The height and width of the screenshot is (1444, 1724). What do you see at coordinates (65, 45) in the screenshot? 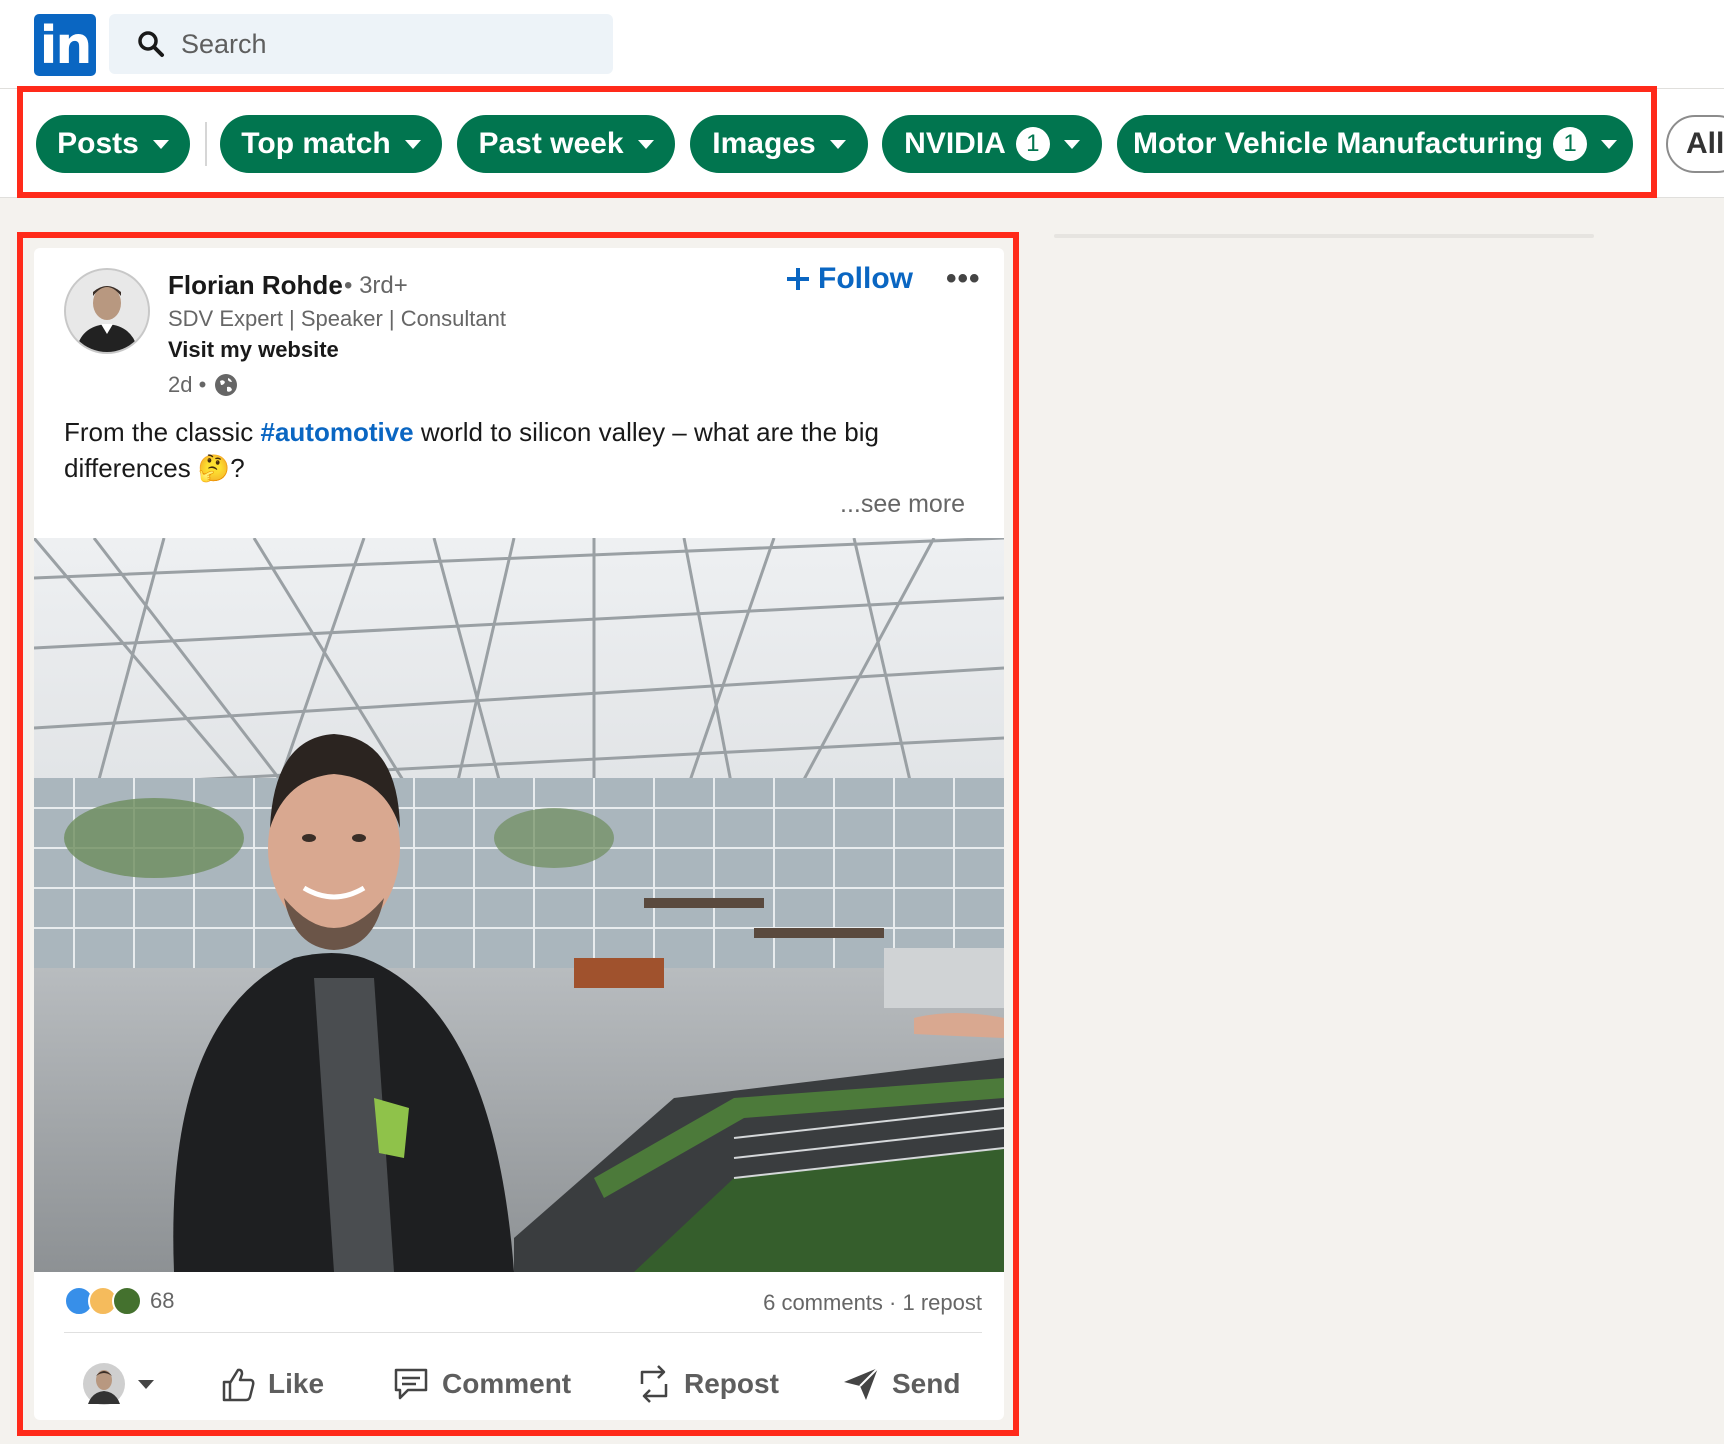
I see `linkedin-logo: in` at bounding box center [65, 45].